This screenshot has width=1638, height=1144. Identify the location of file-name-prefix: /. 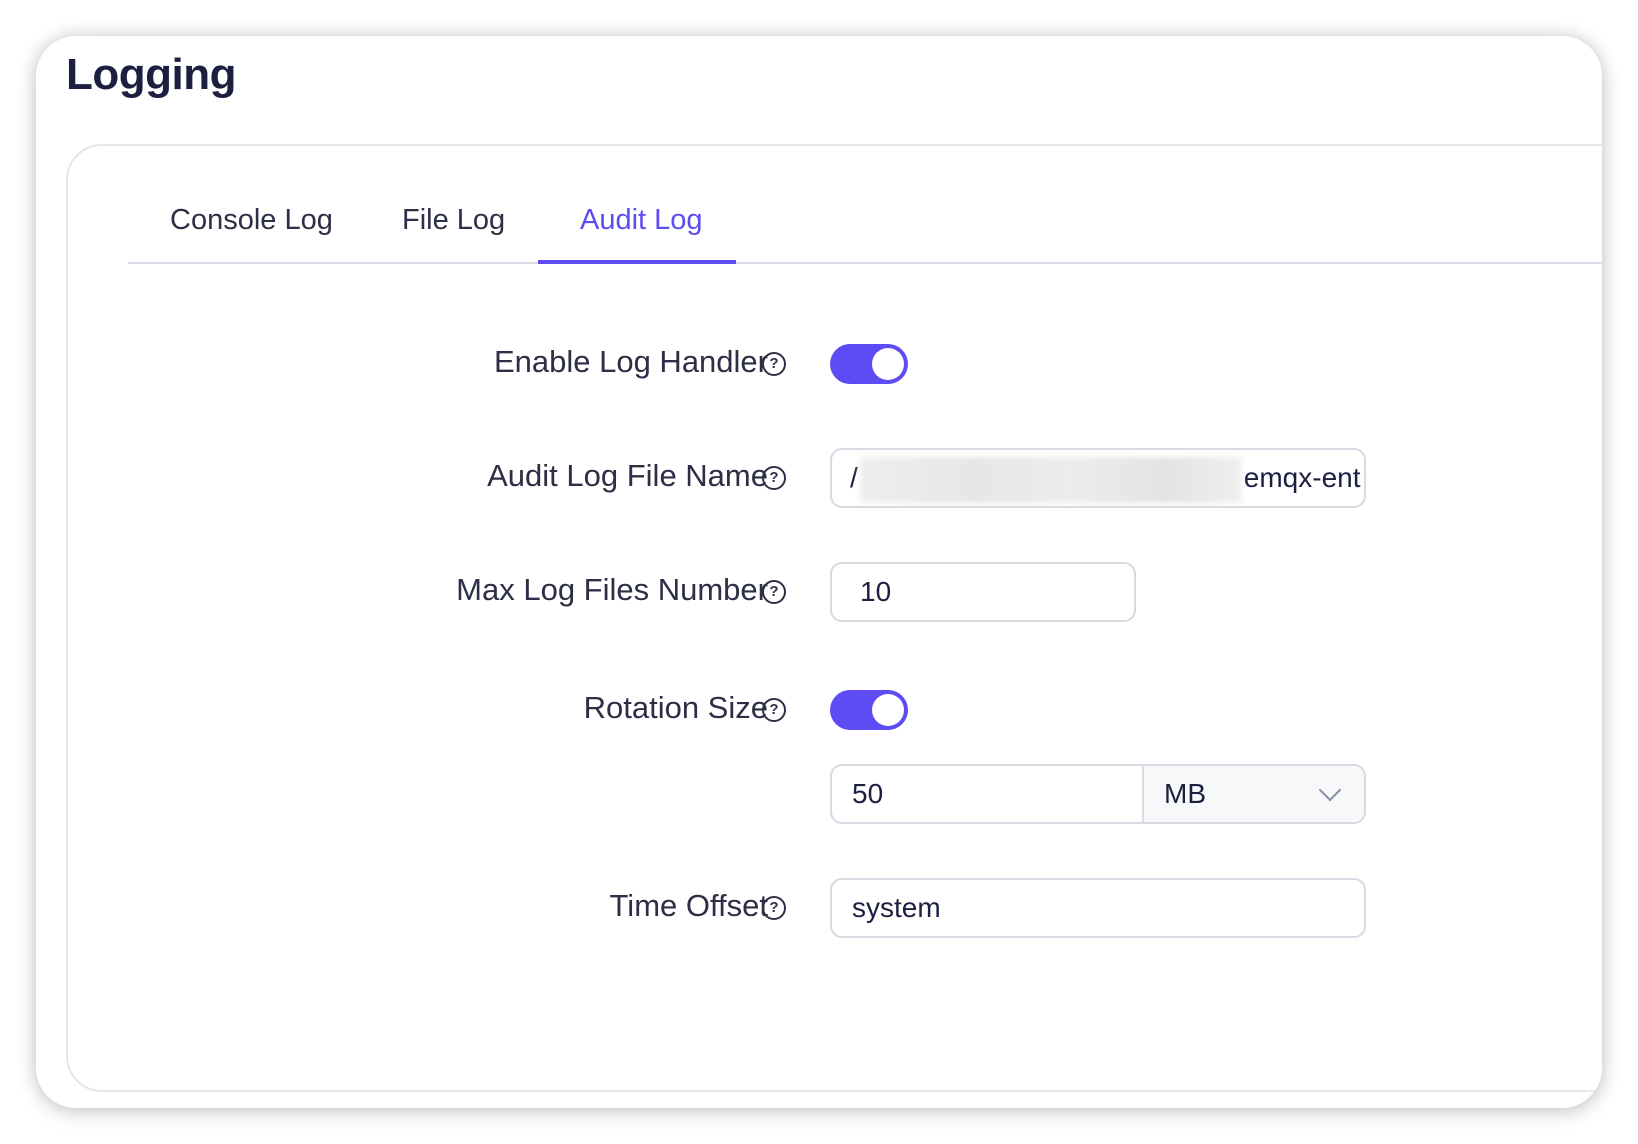
(854, 477).